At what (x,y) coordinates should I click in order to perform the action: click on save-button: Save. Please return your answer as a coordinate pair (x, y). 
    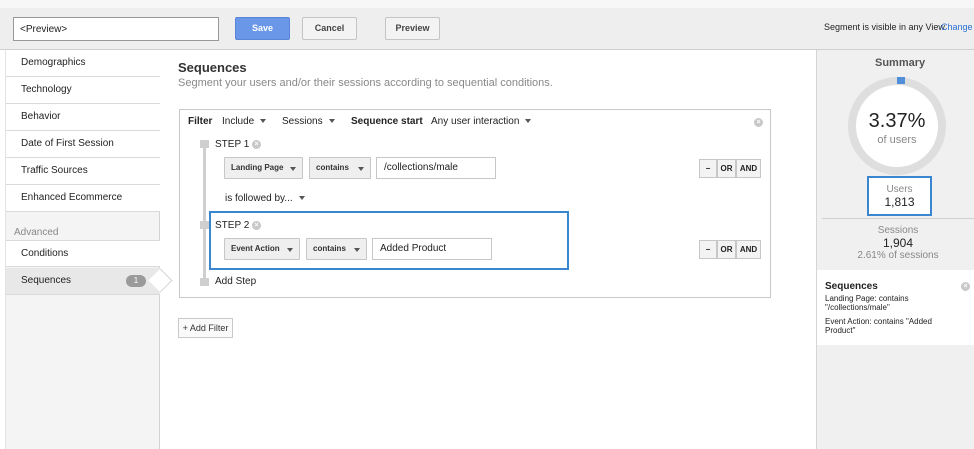
    Looking at the image, I should click on (262, 28).